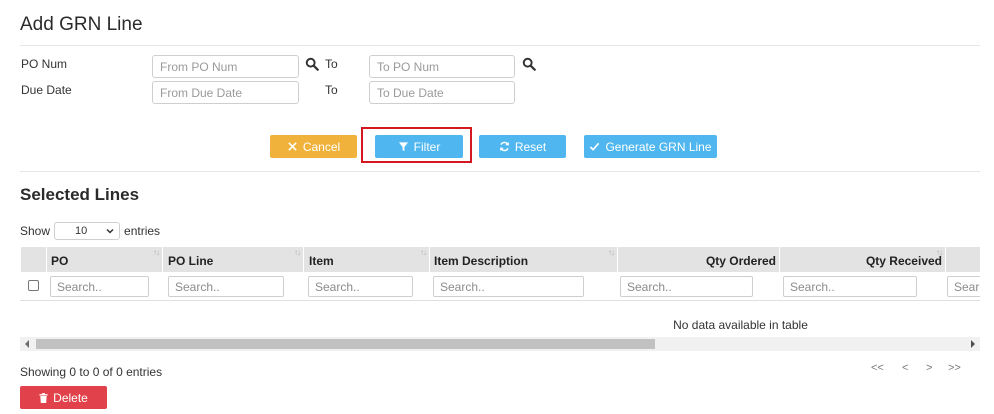 This screenshot has width=994, height=414. I want to click on page-title: Add GRN Line, so click(81, 24).